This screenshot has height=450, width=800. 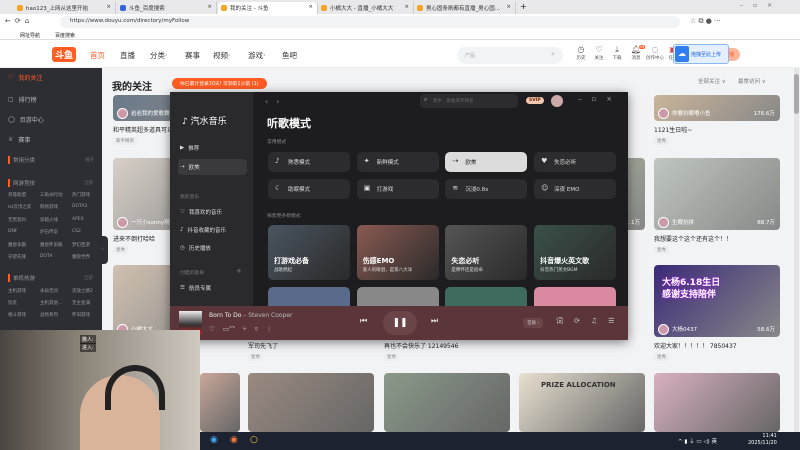 I want to click on tray-icons: ^ ▮ ⏚ ▭ ◁) 英, so click(x=697, y=441).